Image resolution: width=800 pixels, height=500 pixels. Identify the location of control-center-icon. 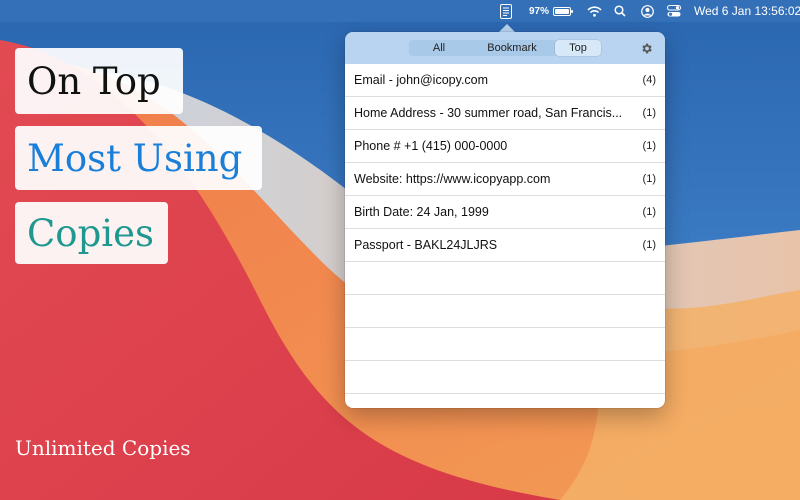
(674, 11).